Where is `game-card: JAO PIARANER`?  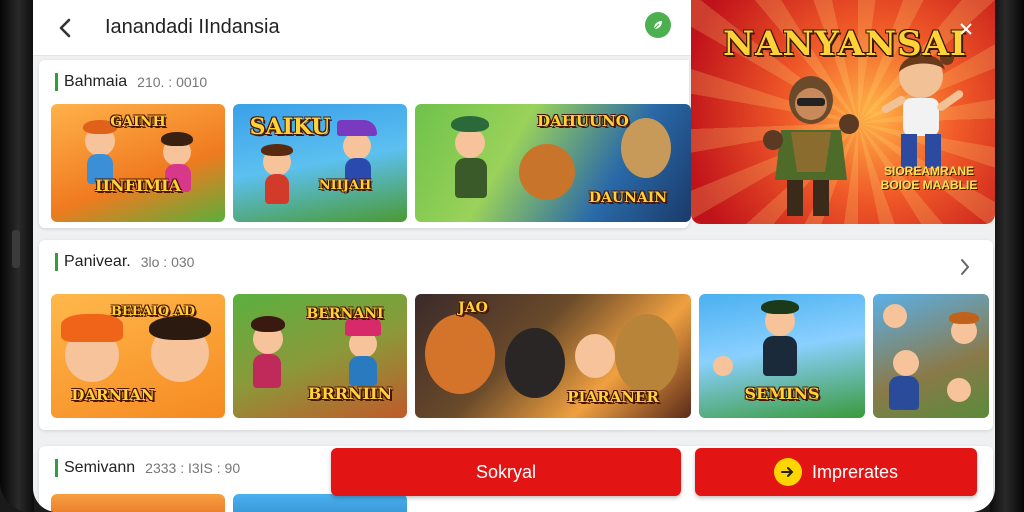 game-card: JAO PIARANER is located at coordinates (553, 356).